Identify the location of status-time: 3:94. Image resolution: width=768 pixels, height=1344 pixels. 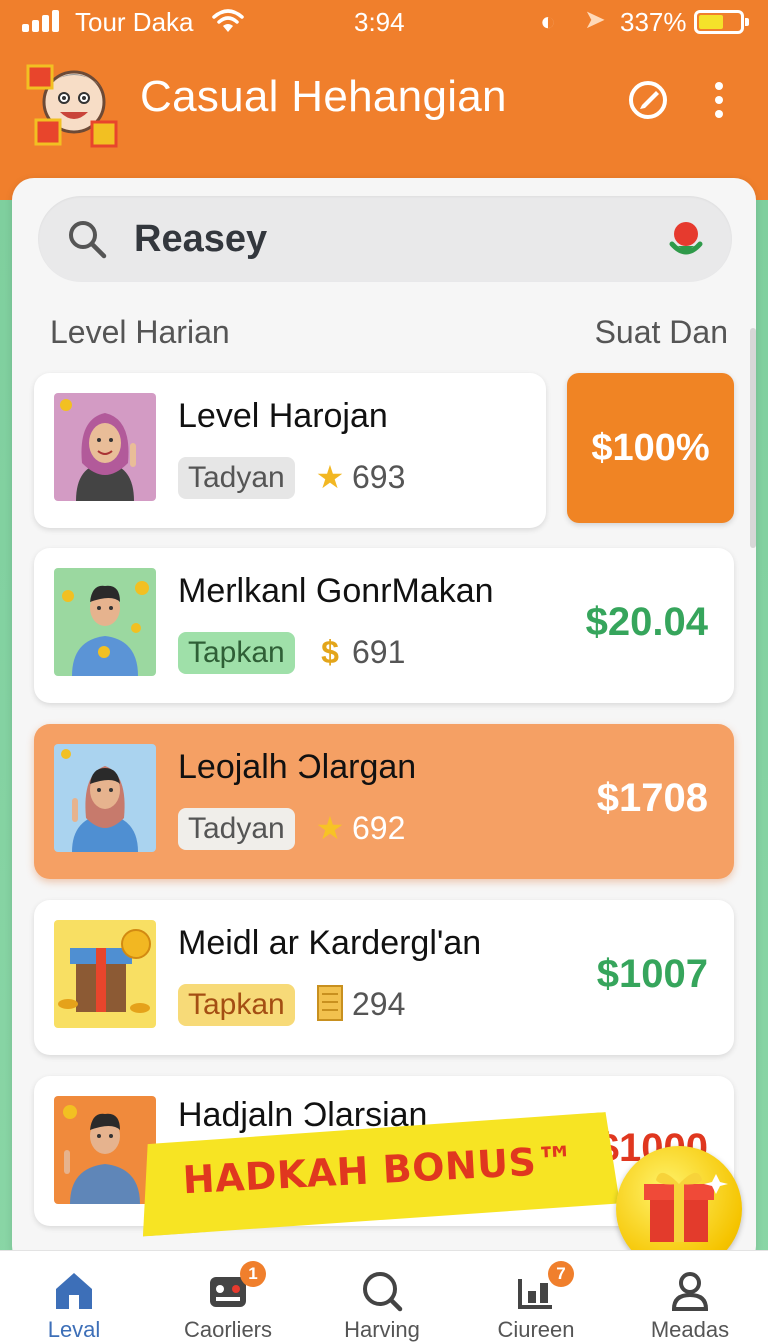
(379, 22).